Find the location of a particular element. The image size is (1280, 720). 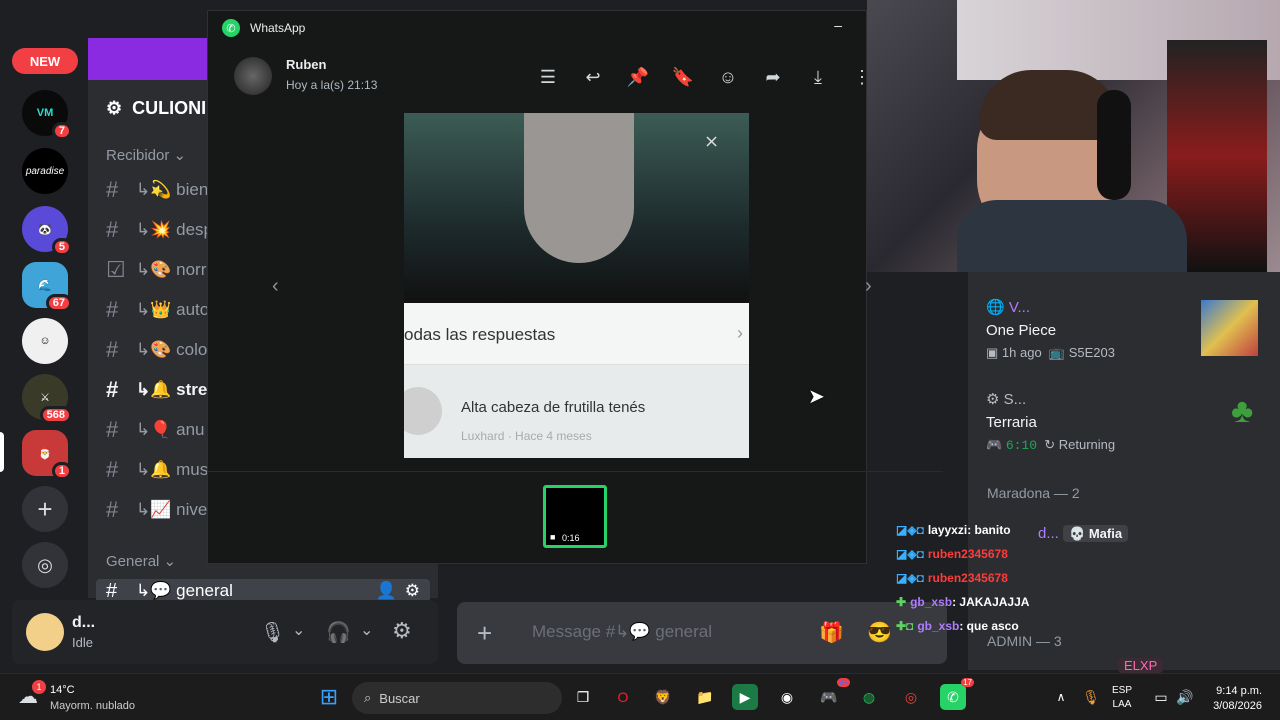

thumbnail-selected: ■ 0:16 is located at coordinates (575, 516).